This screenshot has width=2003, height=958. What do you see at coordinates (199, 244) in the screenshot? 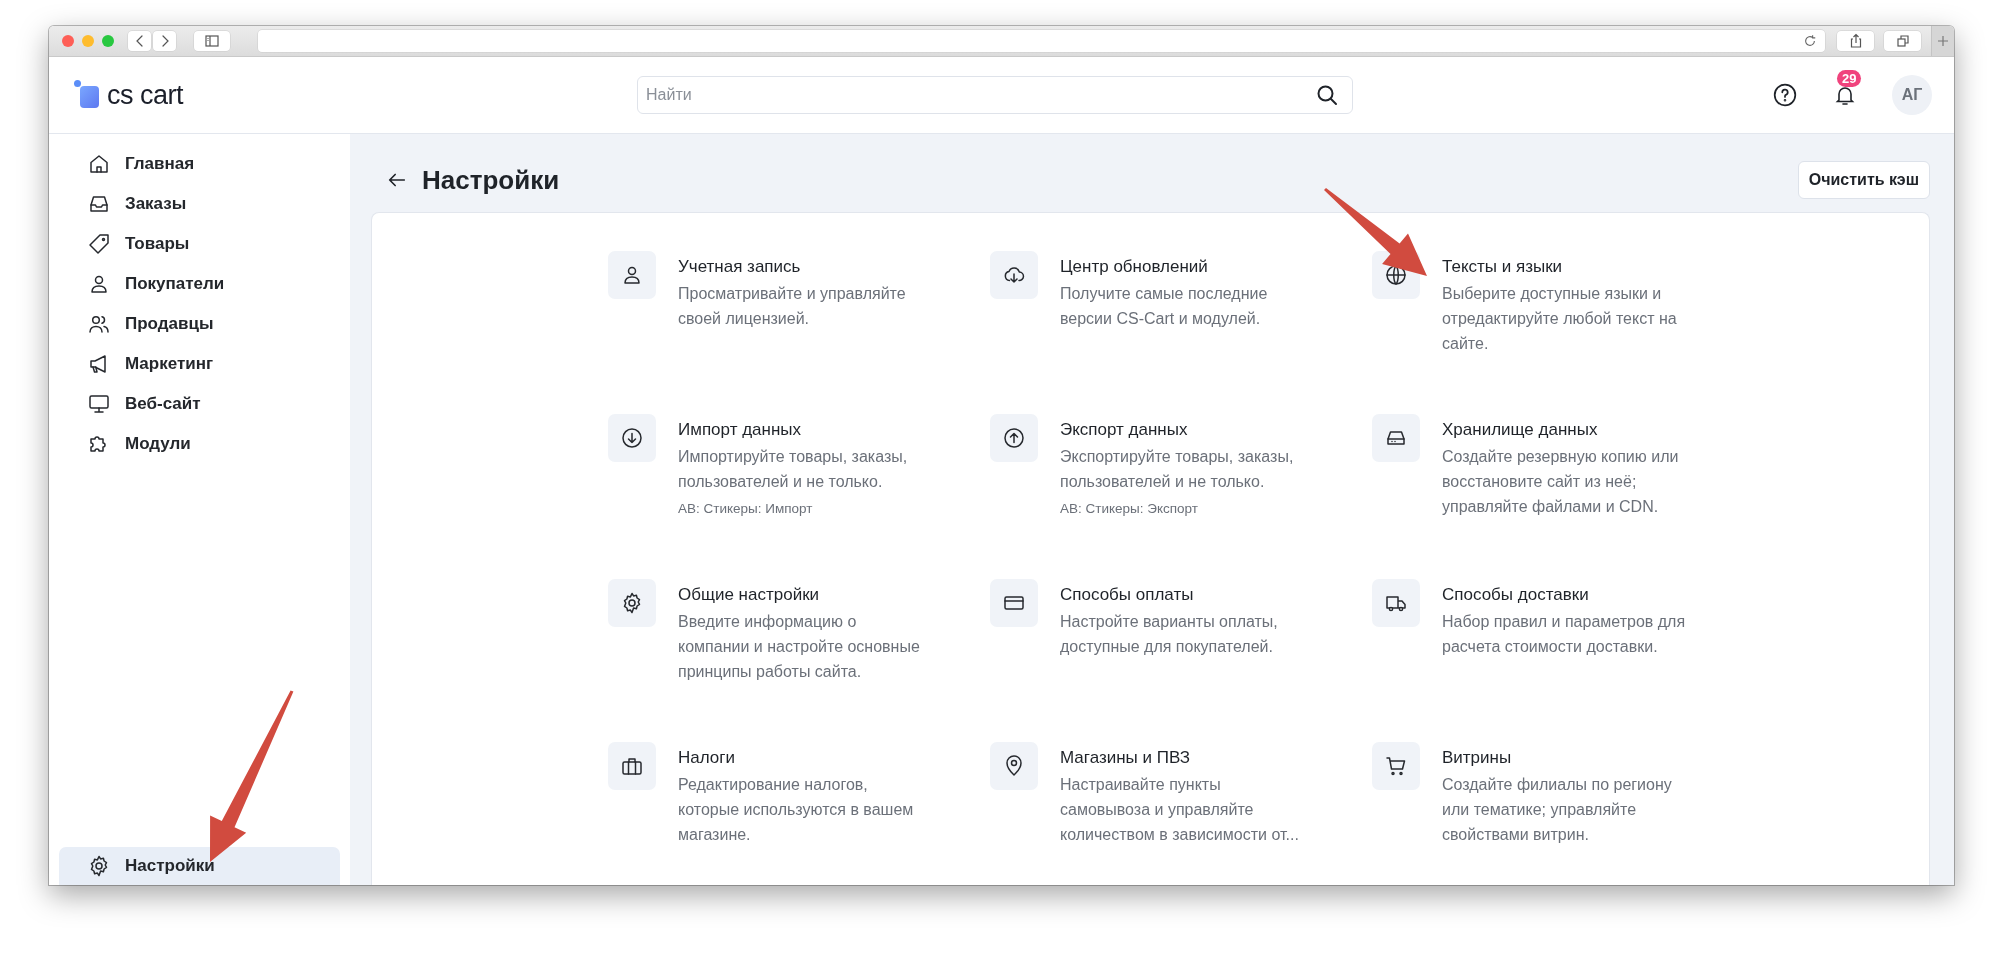
I see `sidebar-item: Товары` at bounding box center [199, 244].